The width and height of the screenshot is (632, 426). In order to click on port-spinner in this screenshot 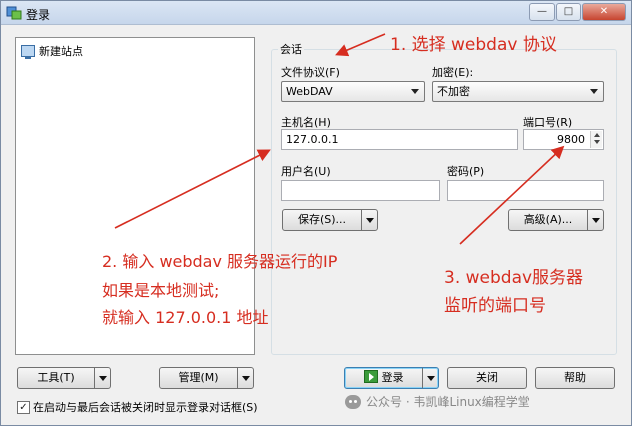, I will do `click(596, 139)`.